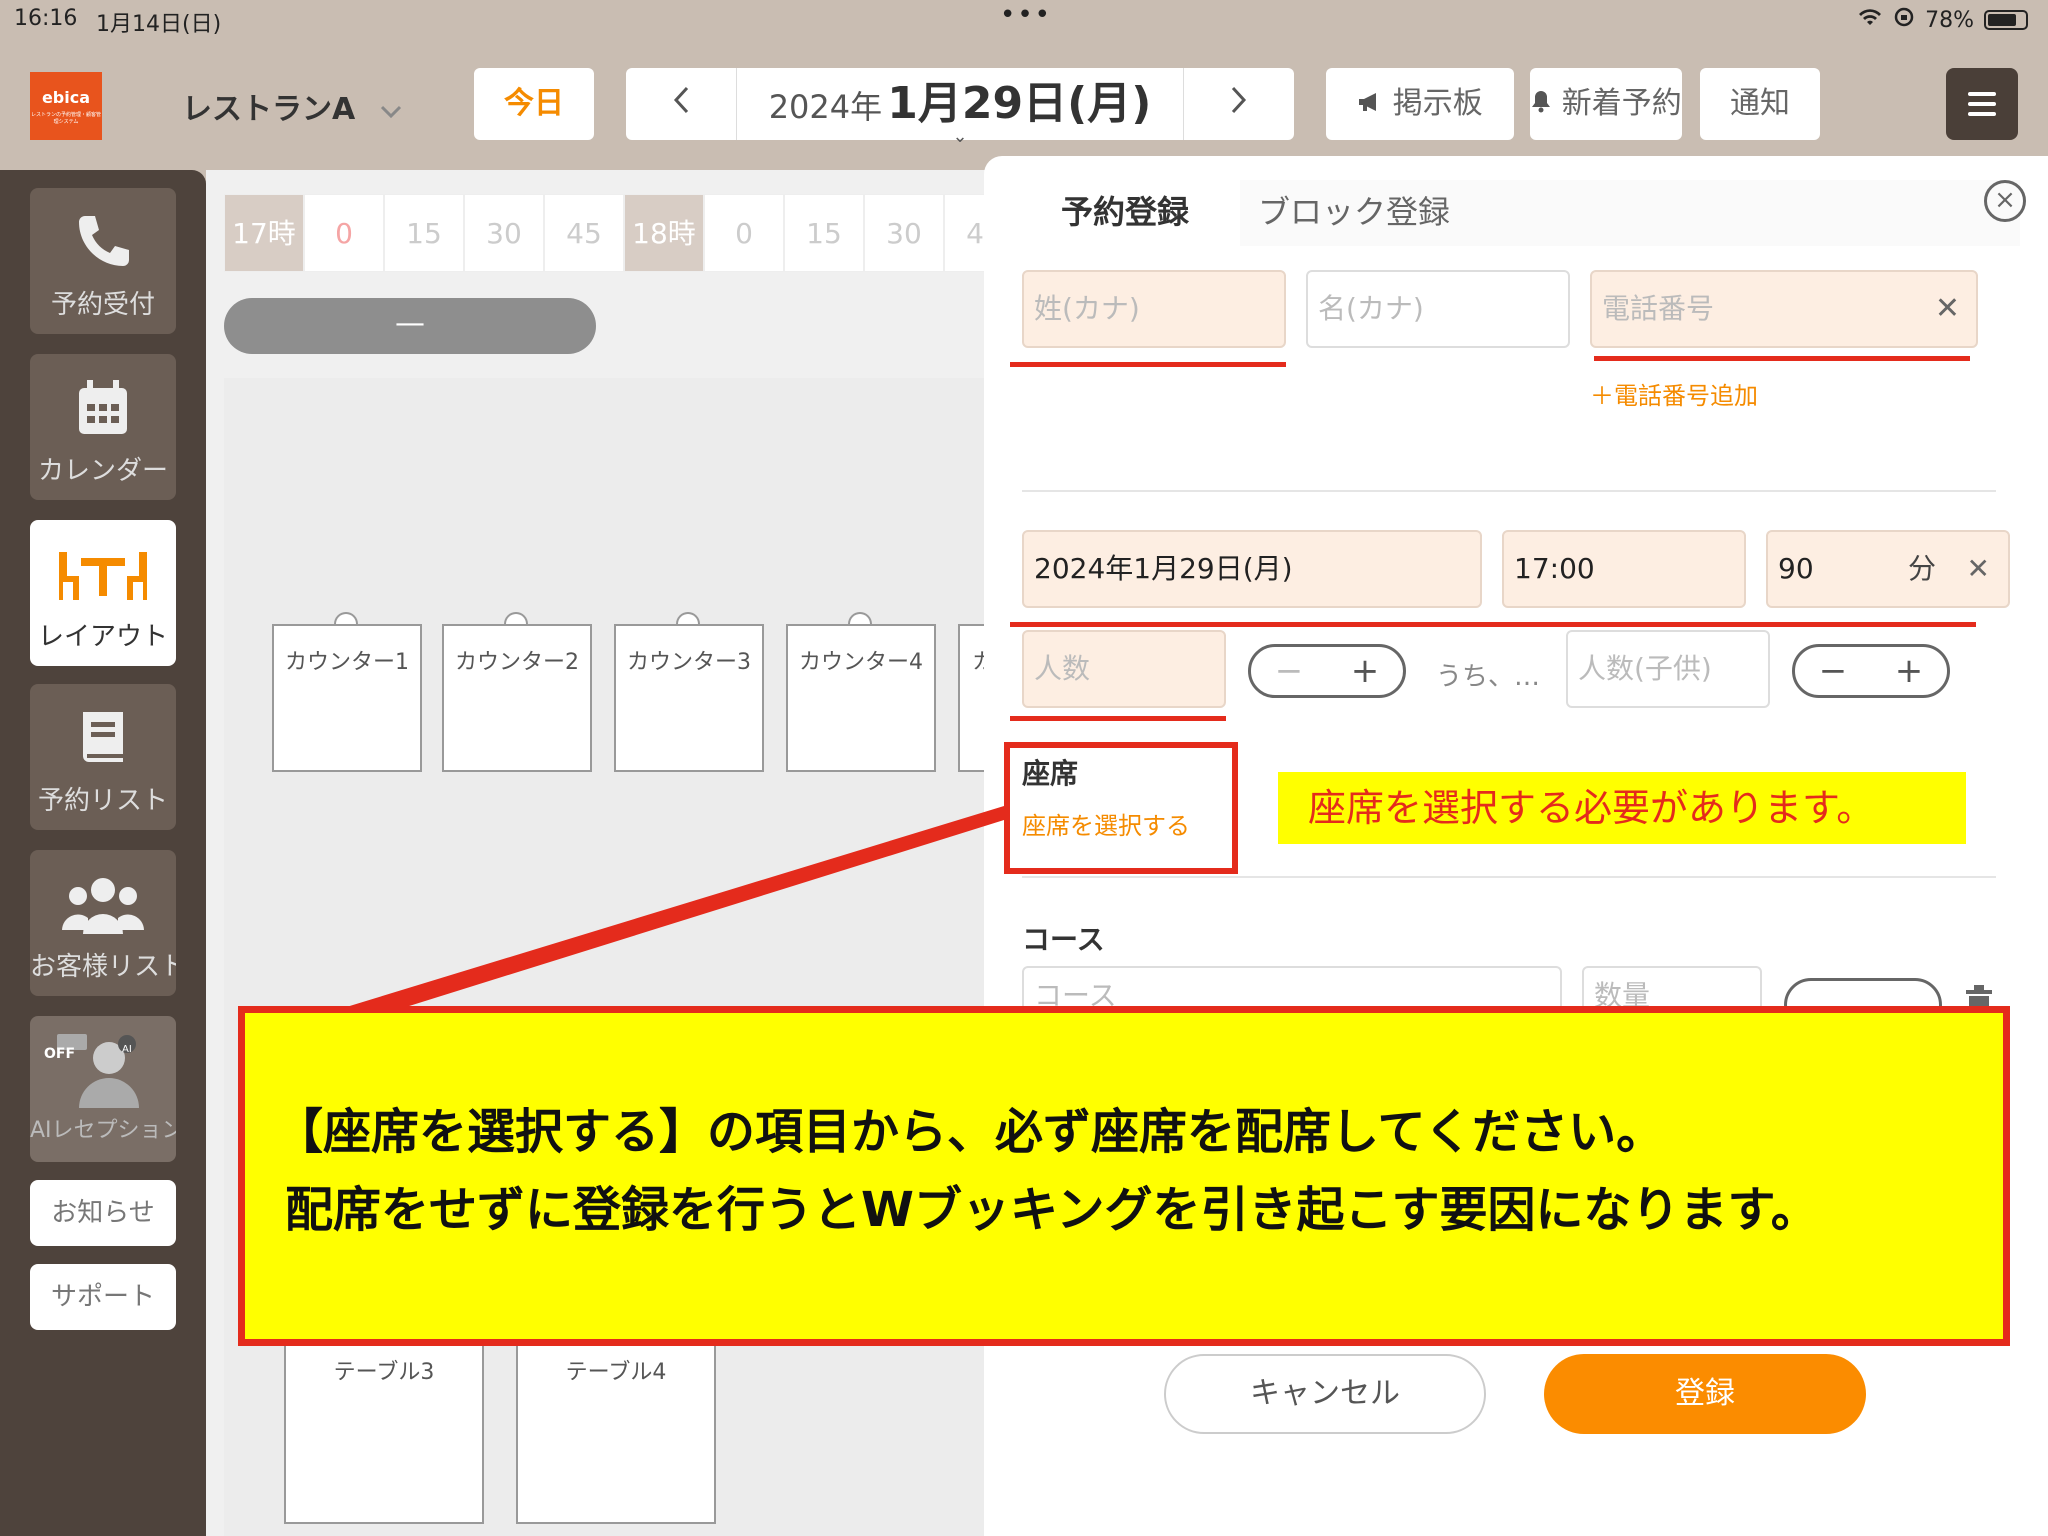 This screenshot has width=2048, height=1536. Describe the element at coordinates (1982, 104) in the screenshot. I see `hamburger-menu-button` at that location.